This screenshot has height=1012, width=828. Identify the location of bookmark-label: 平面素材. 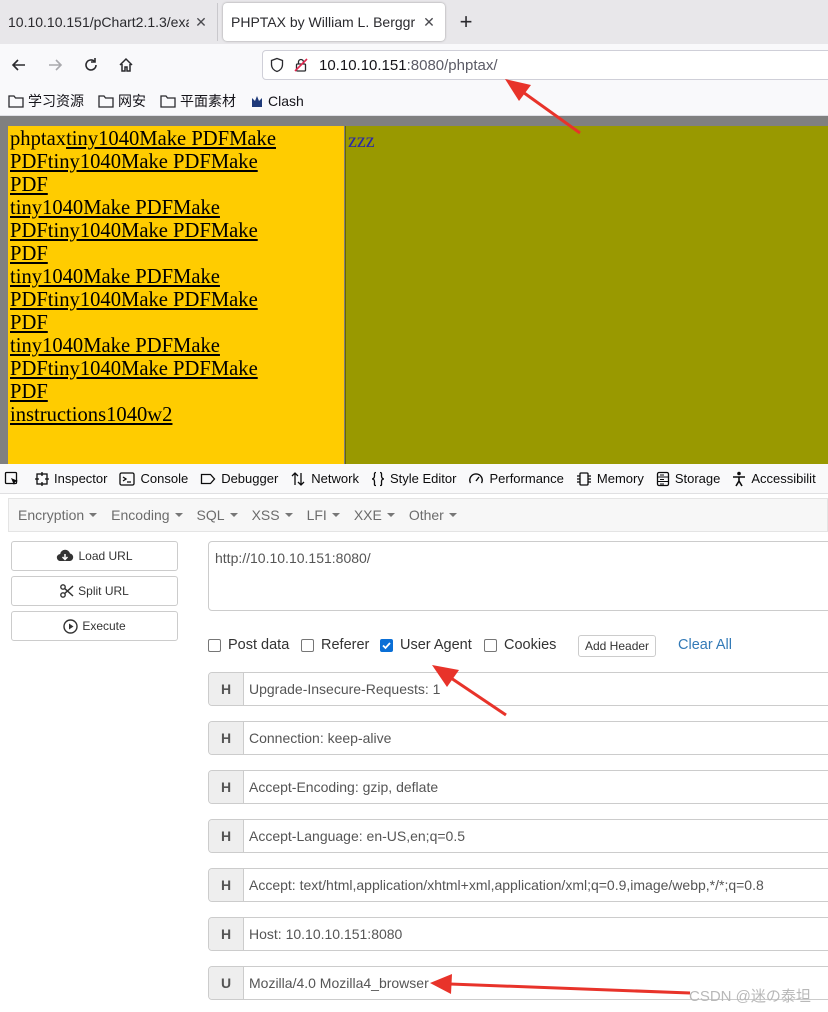
(208, 100).